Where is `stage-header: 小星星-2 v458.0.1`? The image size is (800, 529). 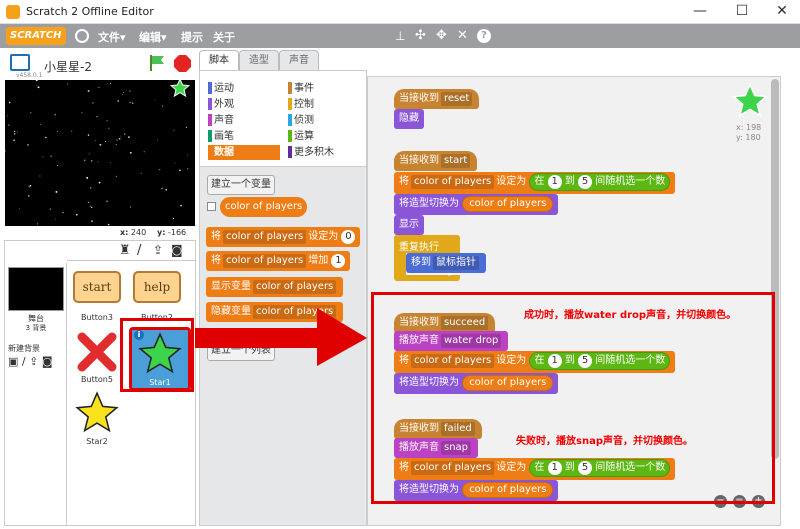 stage-header: 小星星-2 v458.0.1 is located at coordinates (98, 64).